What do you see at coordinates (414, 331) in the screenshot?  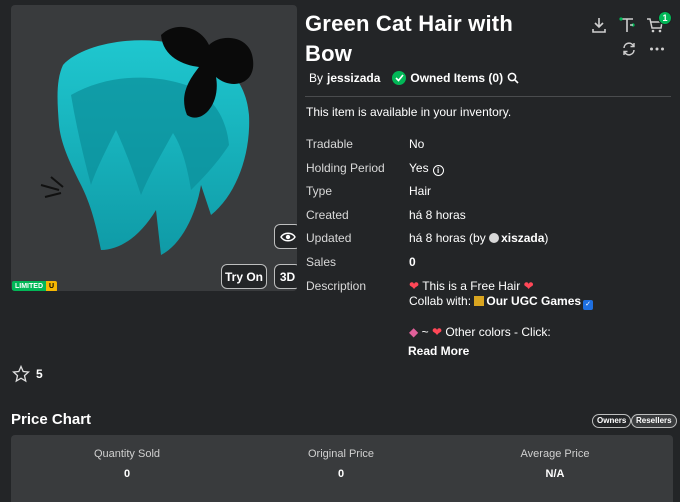 I see `gem-icon: ◆` at bounding box center [414, 331].